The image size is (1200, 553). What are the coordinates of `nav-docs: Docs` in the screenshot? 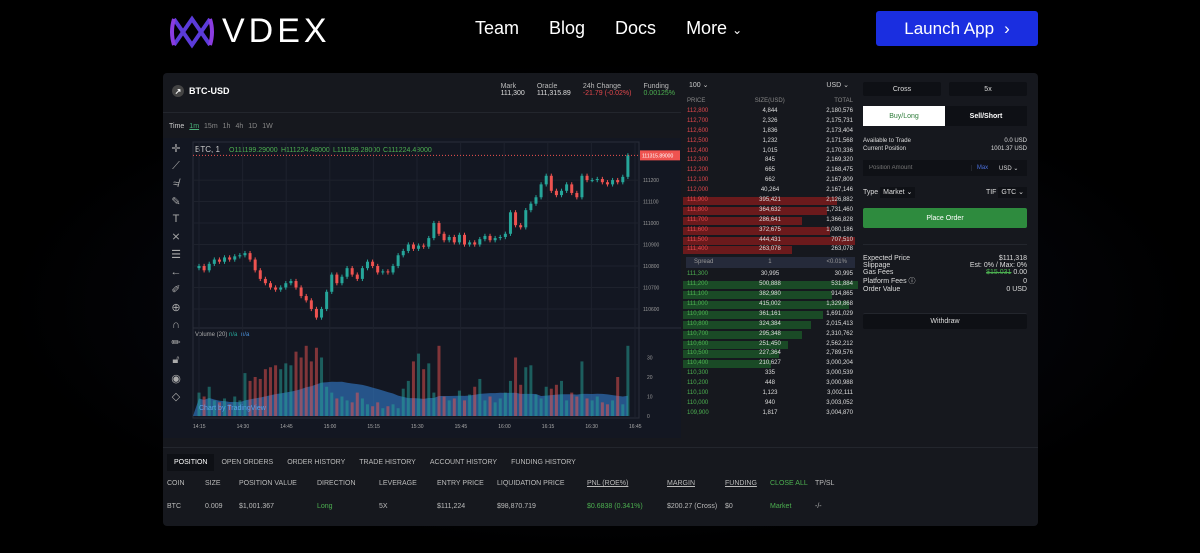 It's located at (635, 28).